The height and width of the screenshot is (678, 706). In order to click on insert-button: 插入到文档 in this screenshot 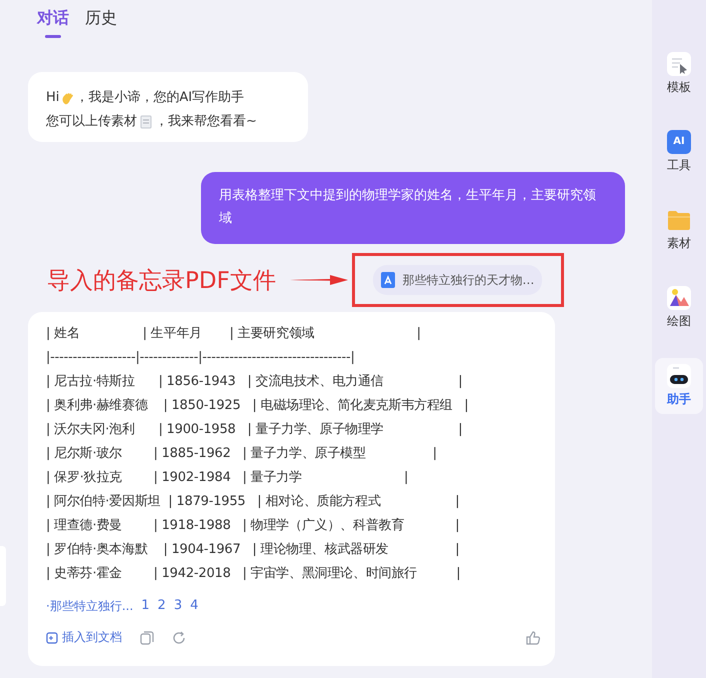, I will do `click(84, 637)`.